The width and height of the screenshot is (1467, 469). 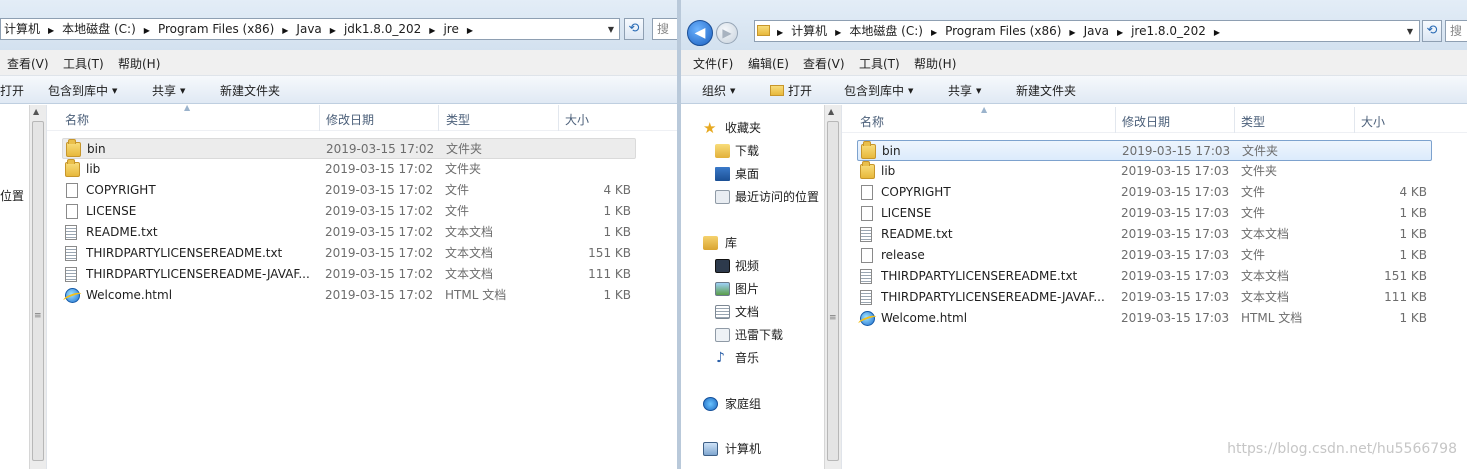 What do you see at coordinates (349, 211) in the screenshot?
I see `file-row: LICENSE 2019-03-15 17:02 文件 1 KB` at bounding box center [349, 211].